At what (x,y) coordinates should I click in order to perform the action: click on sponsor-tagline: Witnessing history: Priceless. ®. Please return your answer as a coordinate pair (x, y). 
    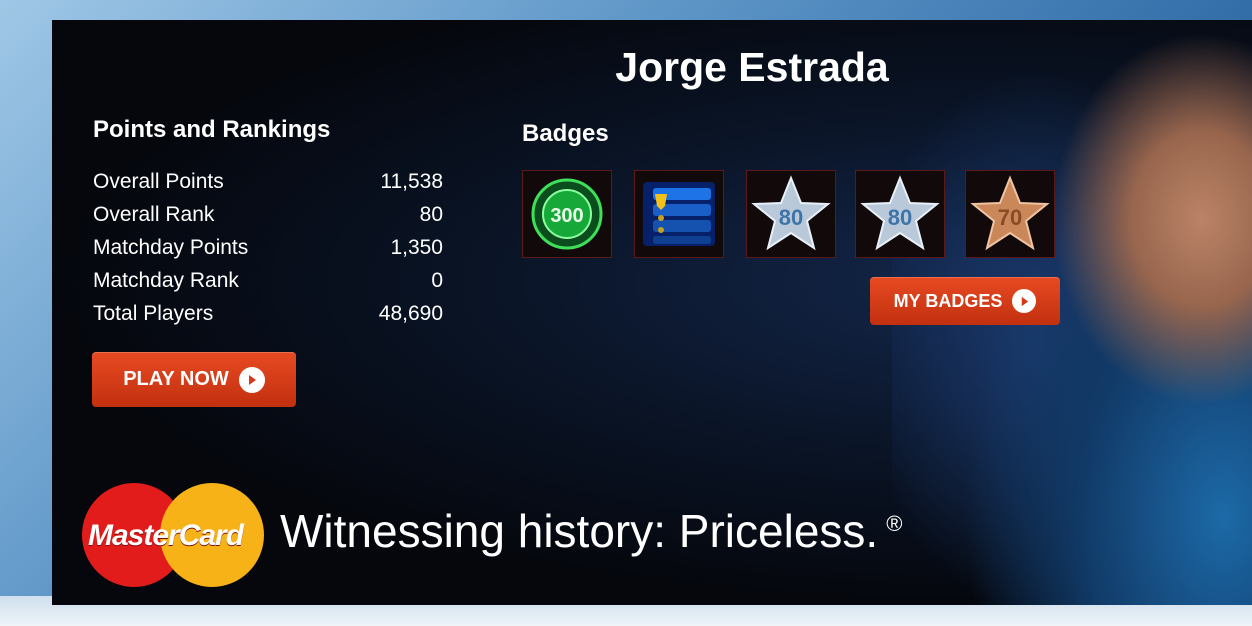
    Looking at the image, I should click on (591, 531).